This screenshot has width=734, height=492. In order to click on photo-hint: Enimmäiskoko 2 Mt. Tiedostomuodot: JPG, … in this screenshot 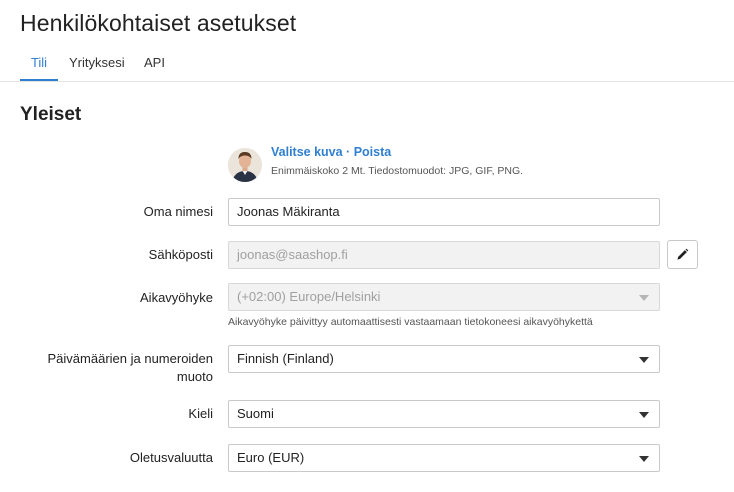, I will do `click(397, 171)`.